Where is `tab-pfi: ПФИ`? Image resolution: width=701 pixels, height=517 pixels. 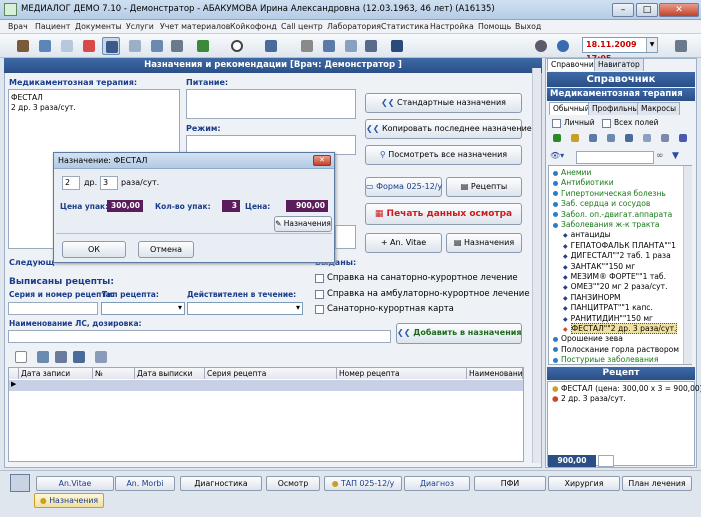
tab-pfi: ПФИ is located at coordinates (510, 483).